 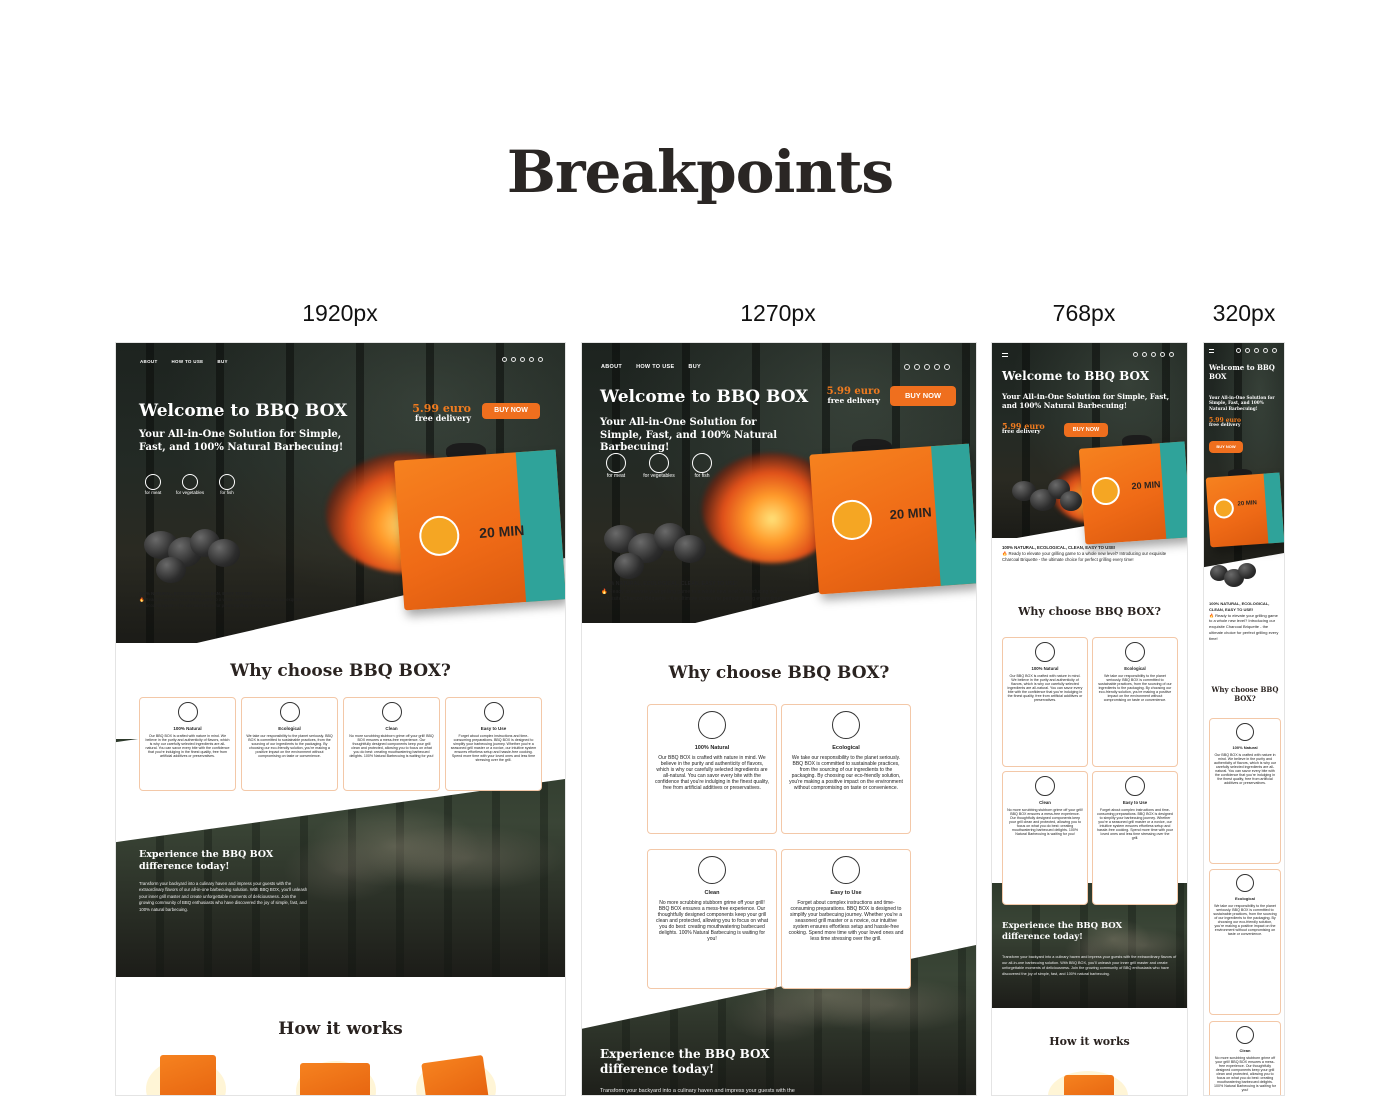 I want to click on page-heading: Breakpoints, so click(x=700, y=172).